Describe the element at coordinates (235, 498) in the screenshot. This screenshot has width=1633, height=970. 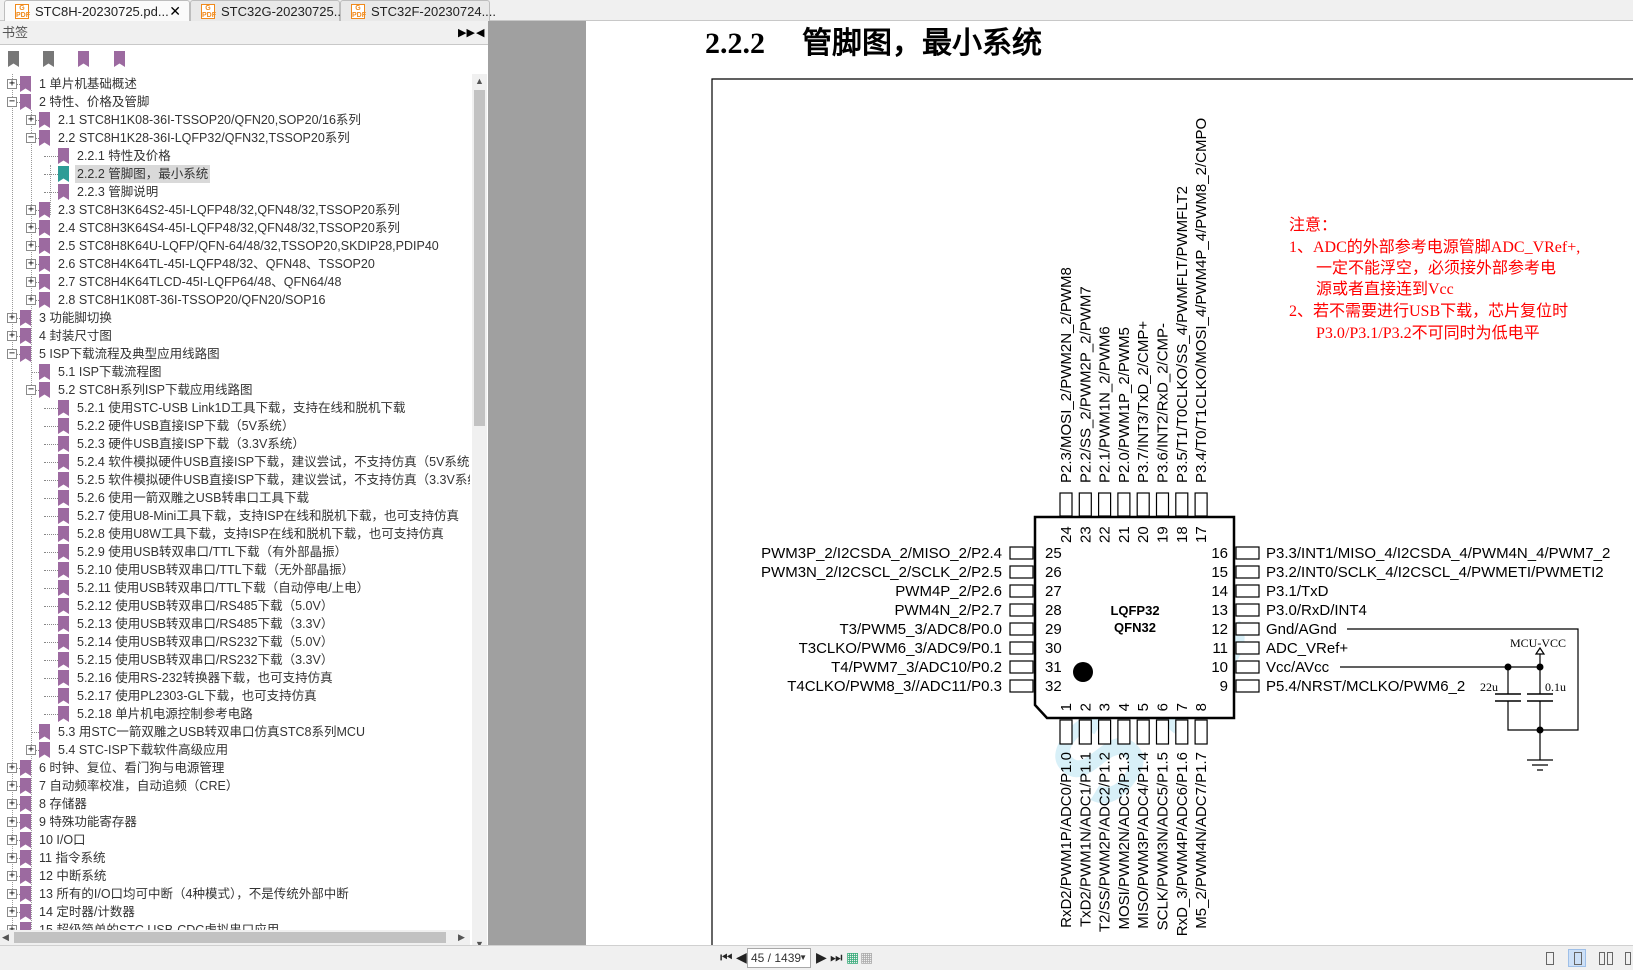
I see `bookmark-item: 5.2.6 使用一箭双雕之USB转串口工具下载` at that location.